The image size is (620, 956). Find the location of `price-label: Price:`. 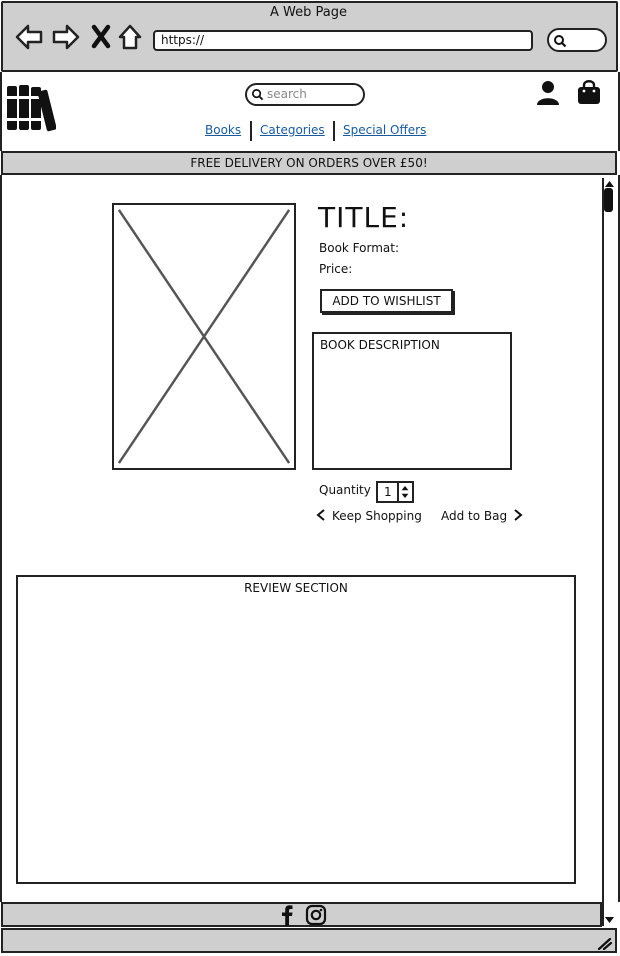

price-label: Price: is located at coordinates (336, 269).